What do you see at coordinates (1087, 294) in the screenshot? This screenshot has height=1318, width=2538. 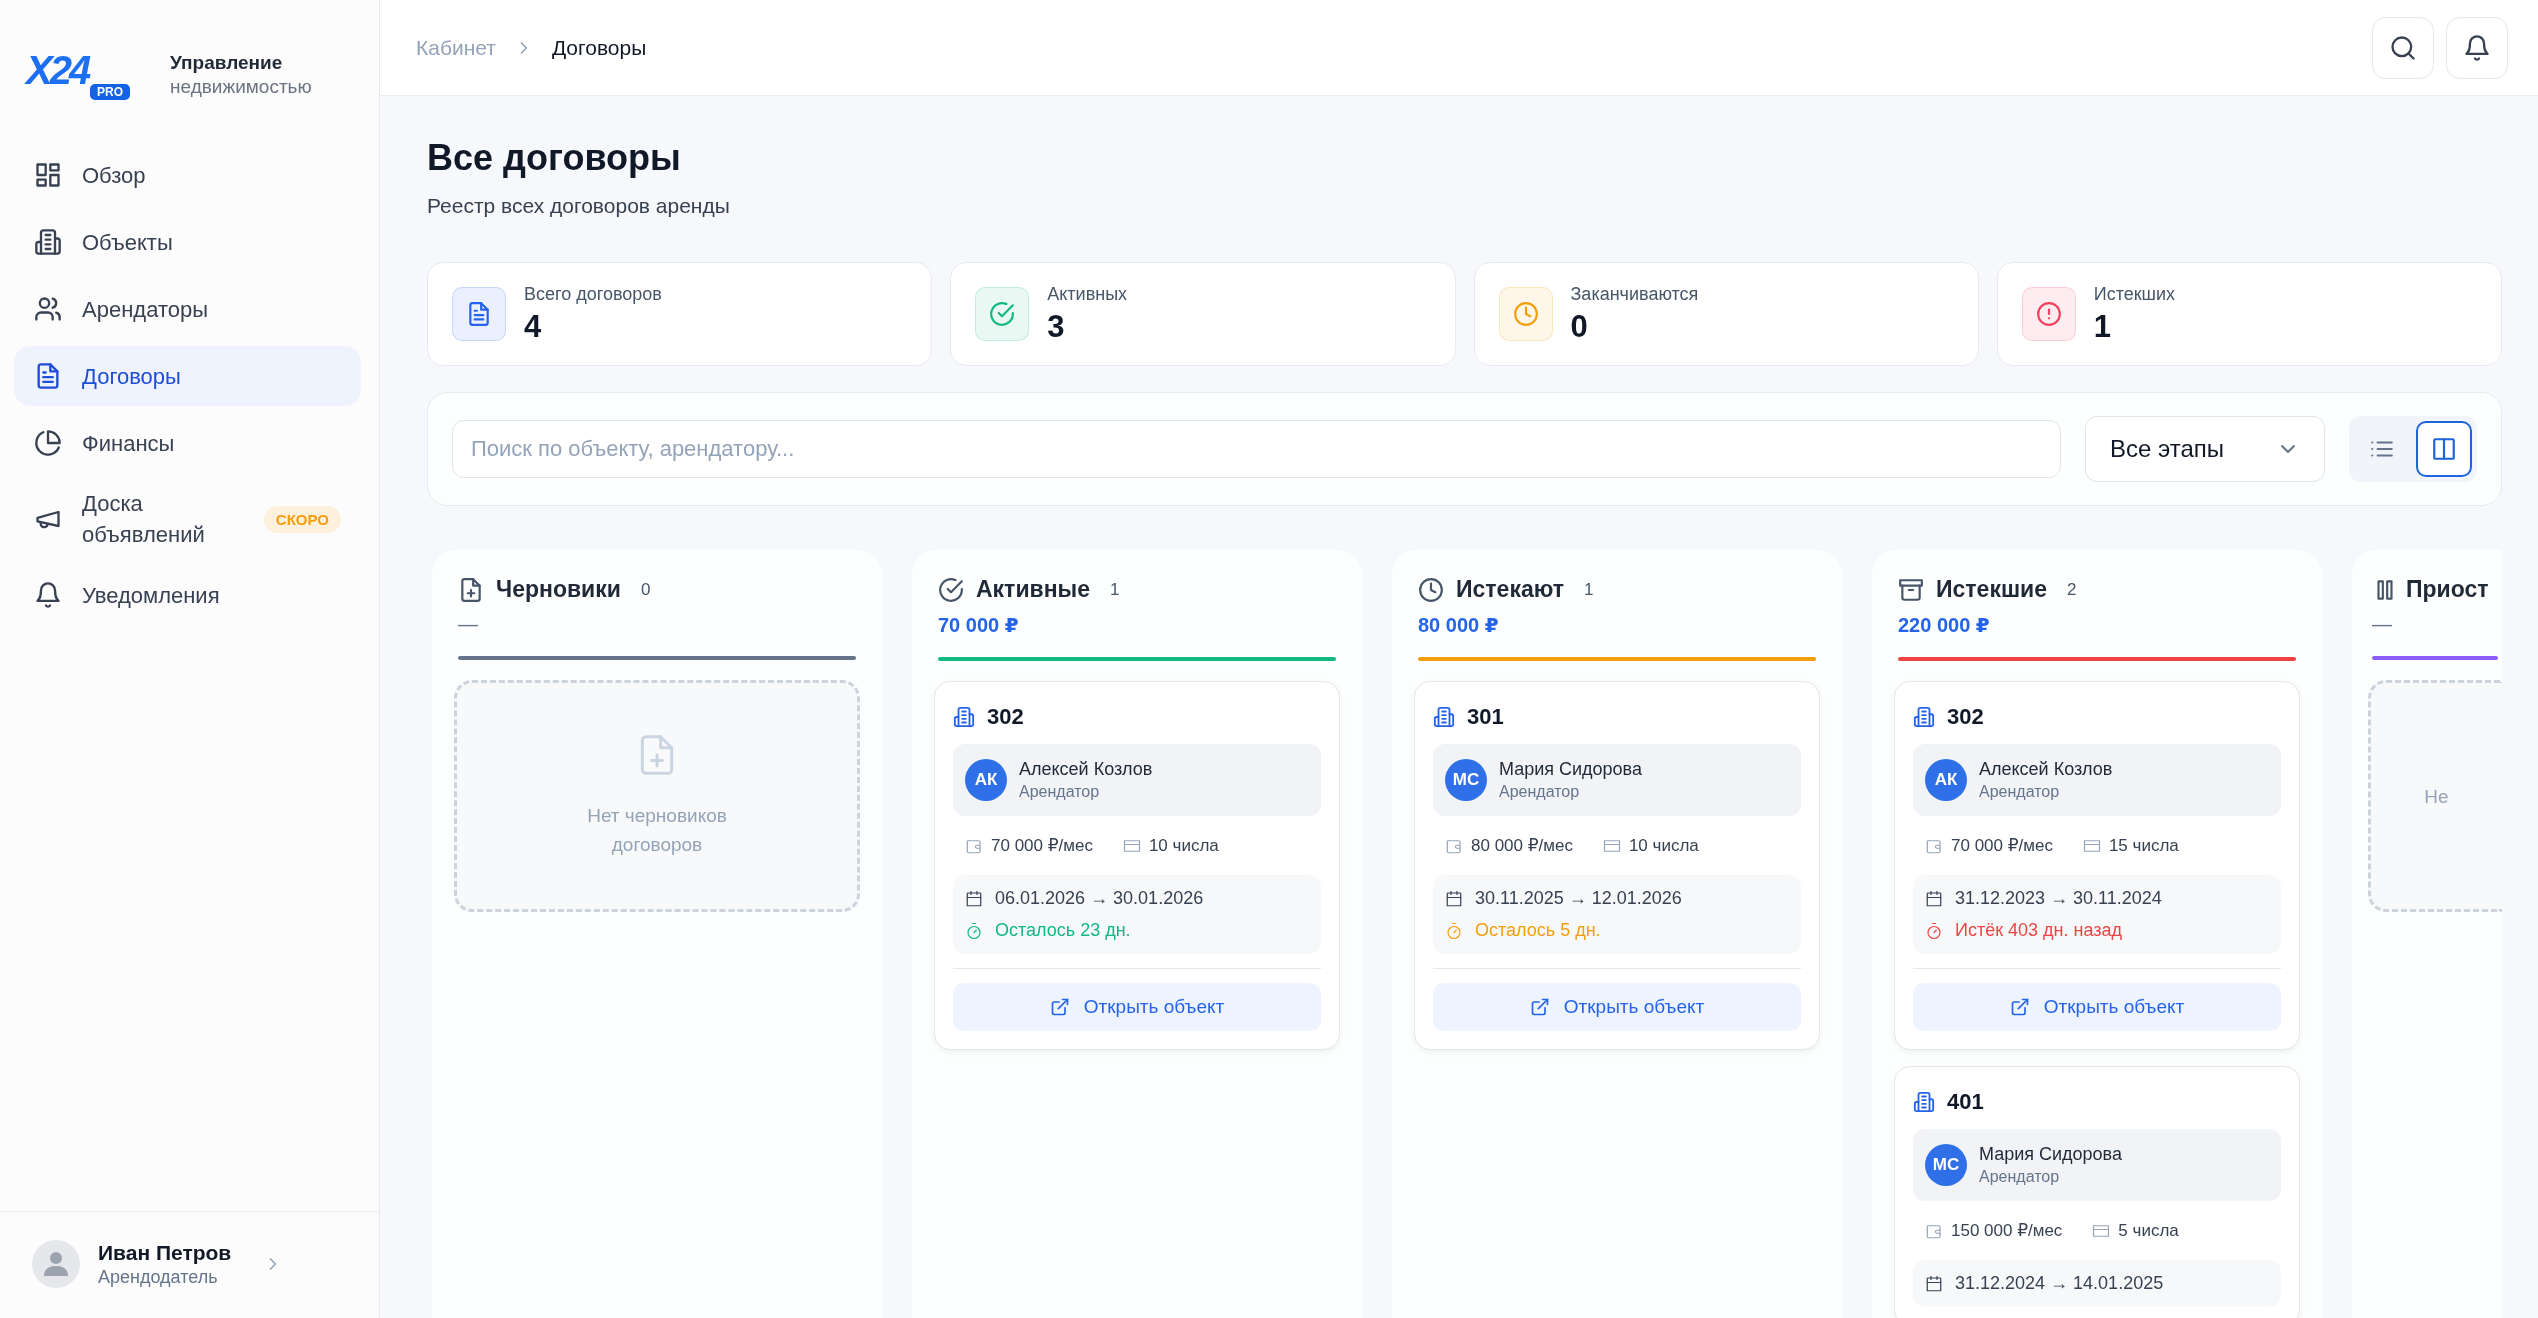 I see `stat-label: Активных` at bounding box center [1087, 294].